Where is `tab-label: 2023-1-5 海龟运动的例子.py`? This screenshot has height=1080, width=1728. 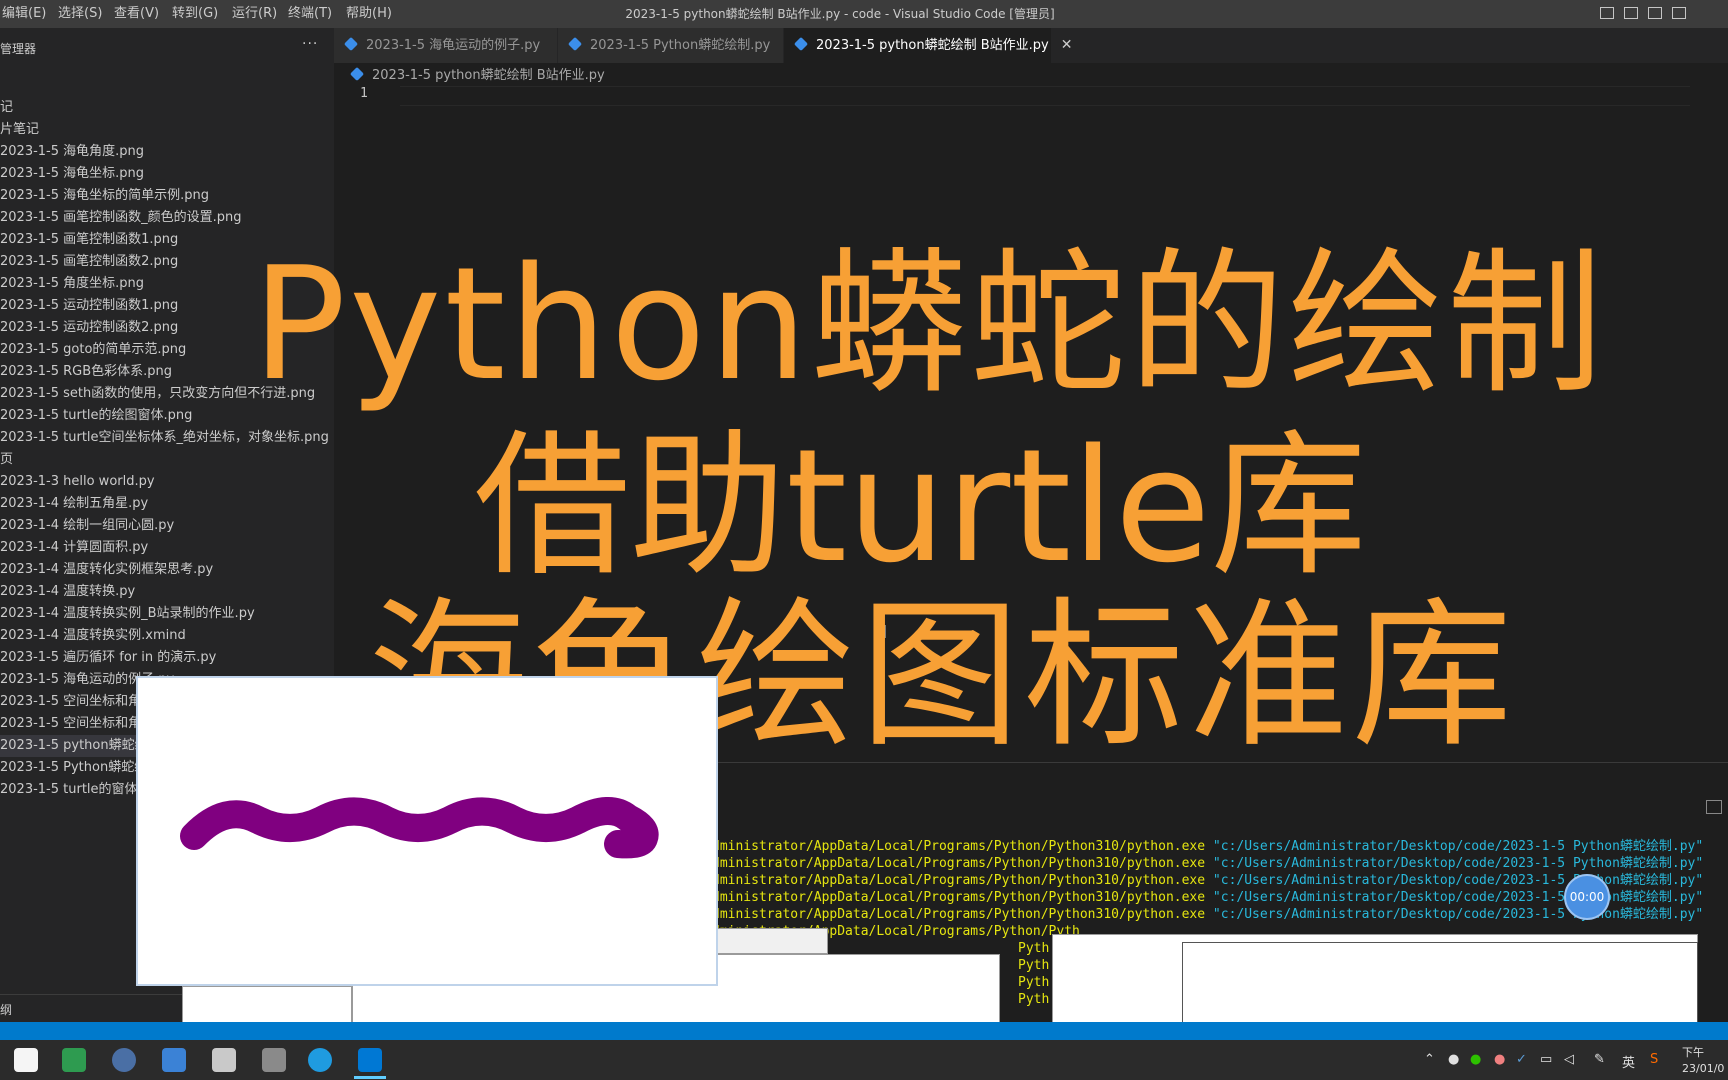 tab-label: 2023-1-5 海龟运动的例子.py is located at coordinates (453, 45).